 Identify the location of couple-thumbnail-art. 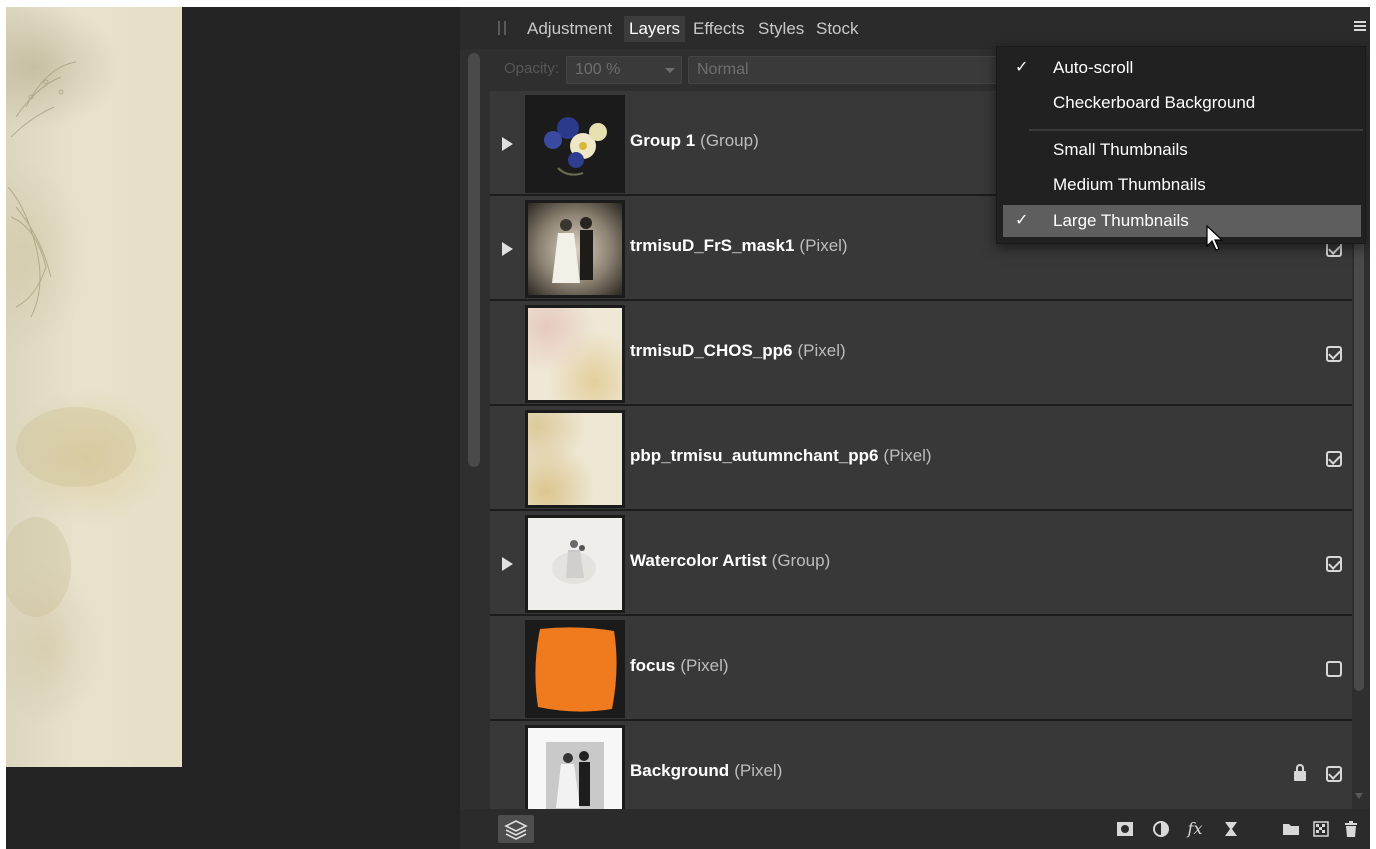
(572, 250).